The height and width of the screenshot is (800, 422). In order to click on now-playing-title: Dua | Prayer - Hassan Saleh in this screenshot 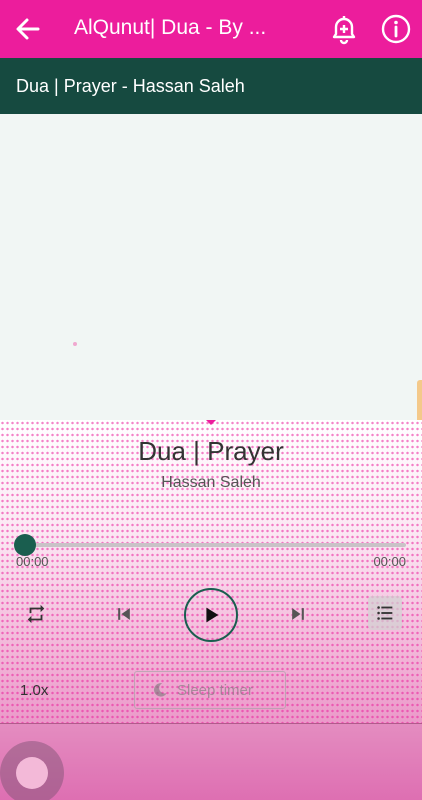, I will do `click(130, 86)`.